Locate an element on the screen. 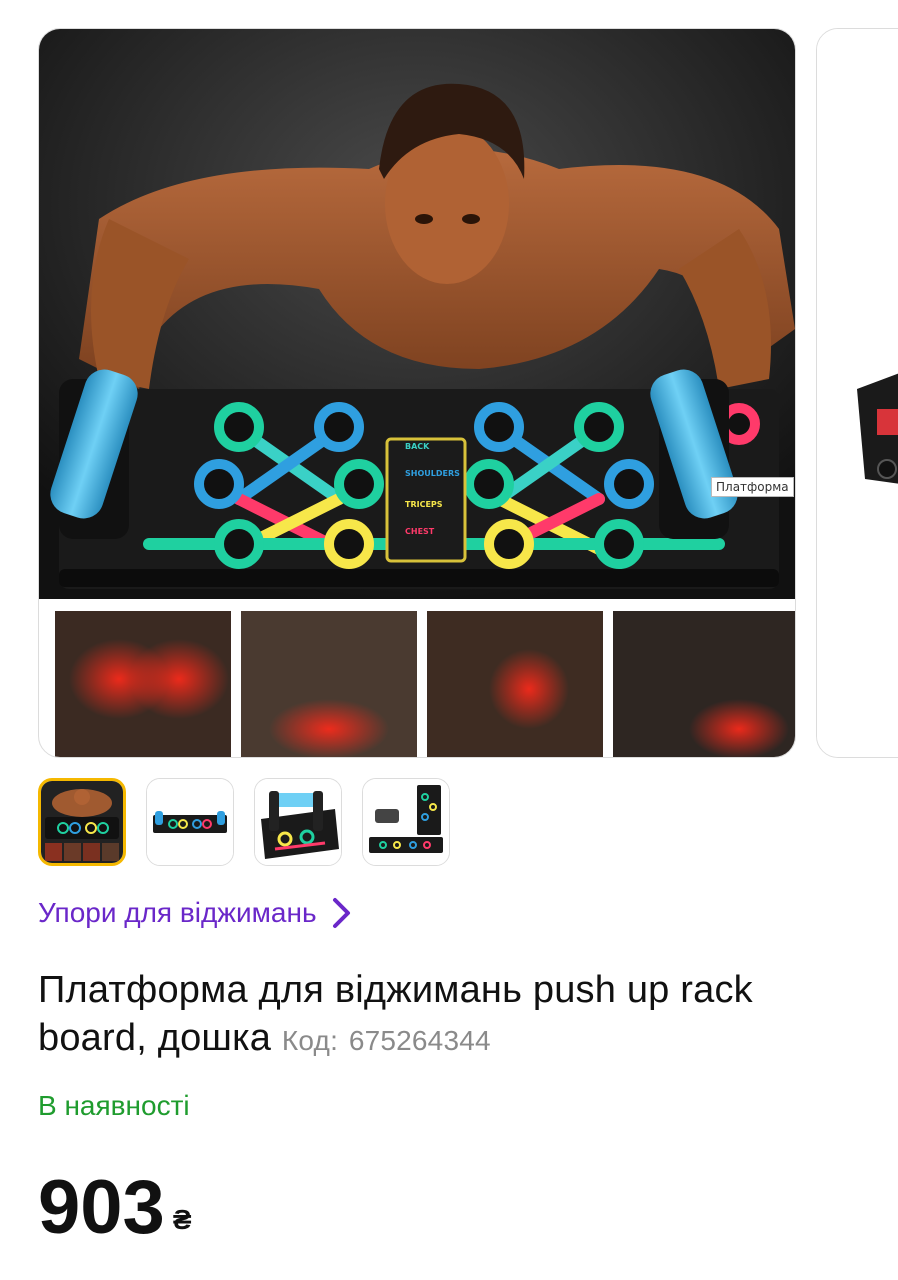 The image size is (898, 1280). price: 903 ₴ is located at coordinates (115, 1208).